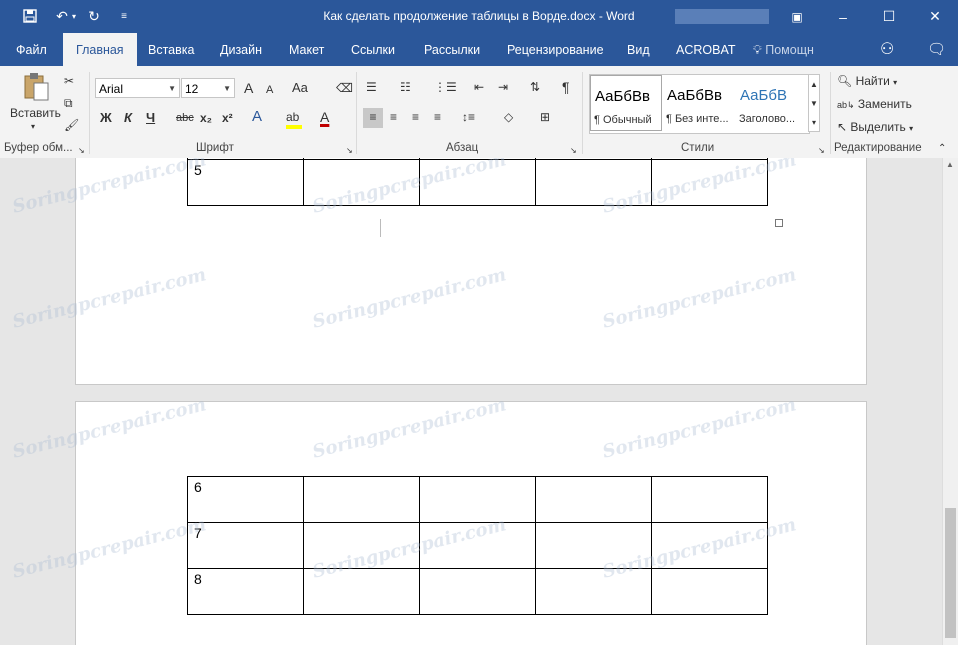 This screenshot has height=645, width=958. What do you see at coordinates (535, 87) in the screenshot?
I see `sort-icon: ⇅` at bounding box center [535, 87].